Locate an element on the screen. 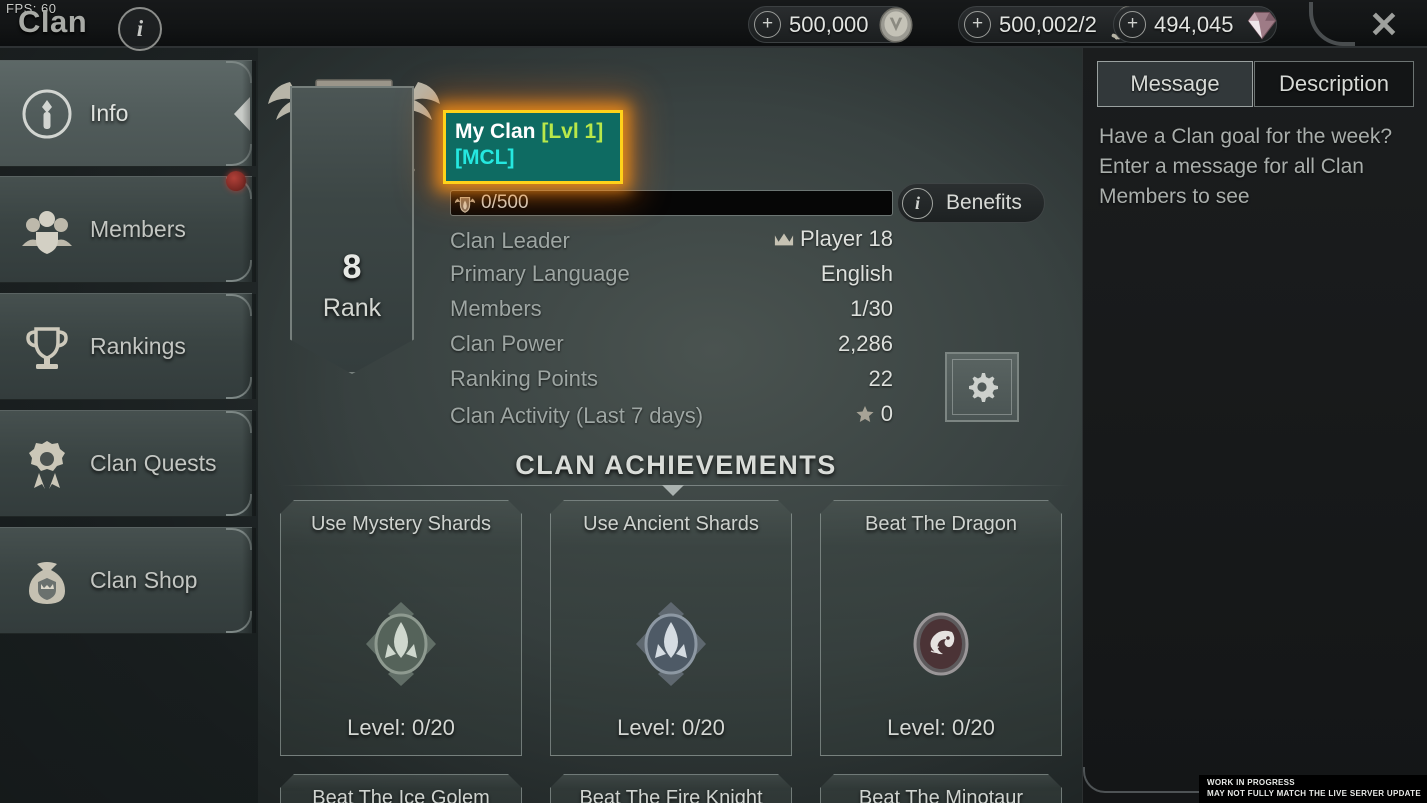  achievement-name: Use Ancient Shards is located at coordinates (671, 524).